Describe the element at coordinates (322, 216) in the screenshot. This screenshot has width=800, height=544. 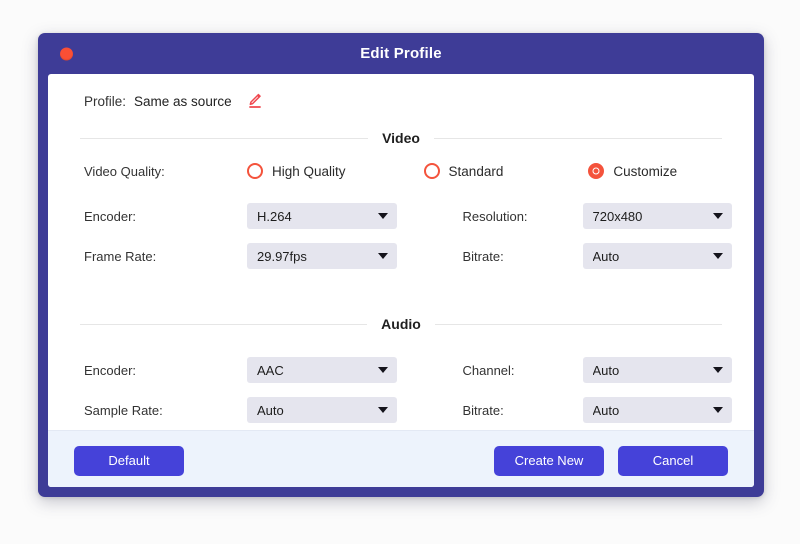
I see `video-encoder-dropdown: H.264` at that location.